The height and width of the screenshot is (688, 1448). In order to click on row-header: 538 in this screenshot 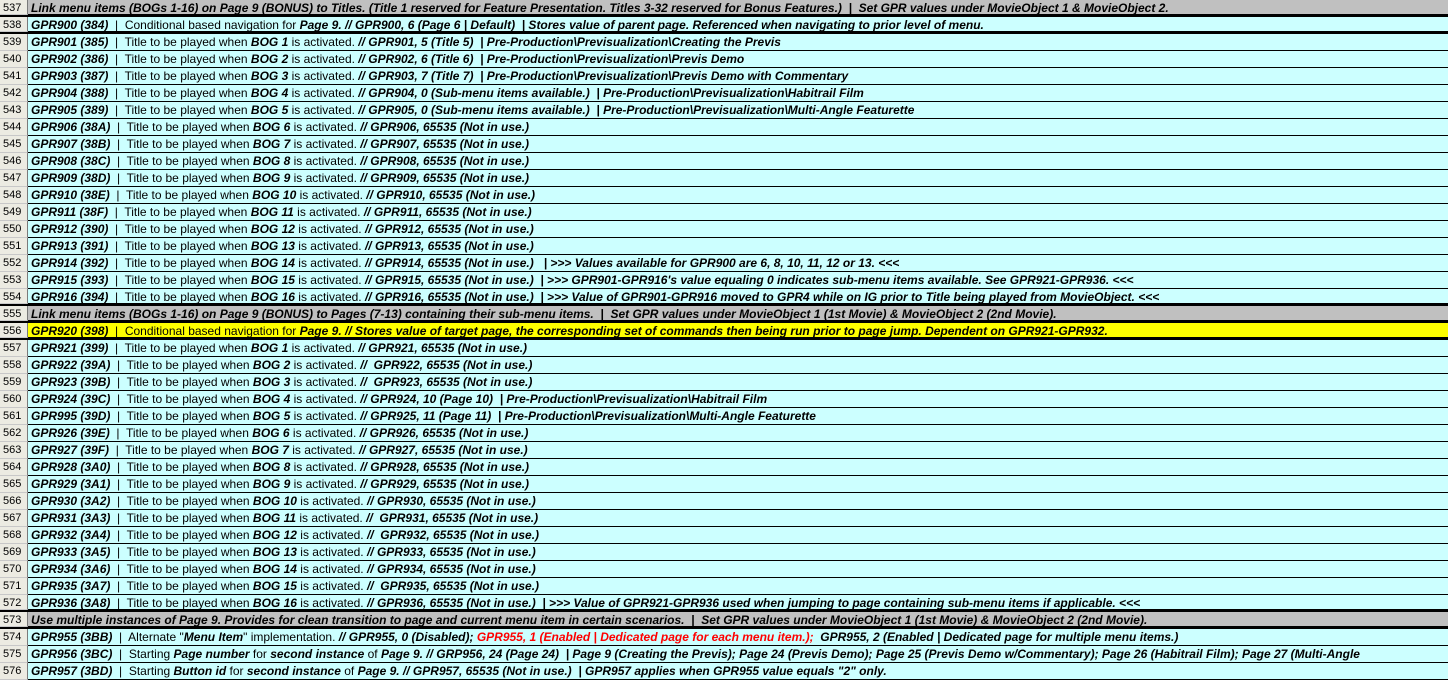, I will do `click(14, 24)`.